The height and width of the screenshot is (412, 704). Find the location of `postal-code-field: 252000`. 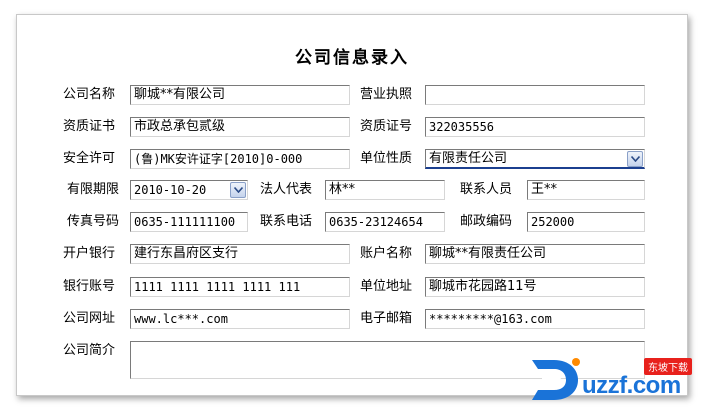

postal-code-field: 252000 is located at coordinates (586, 222).